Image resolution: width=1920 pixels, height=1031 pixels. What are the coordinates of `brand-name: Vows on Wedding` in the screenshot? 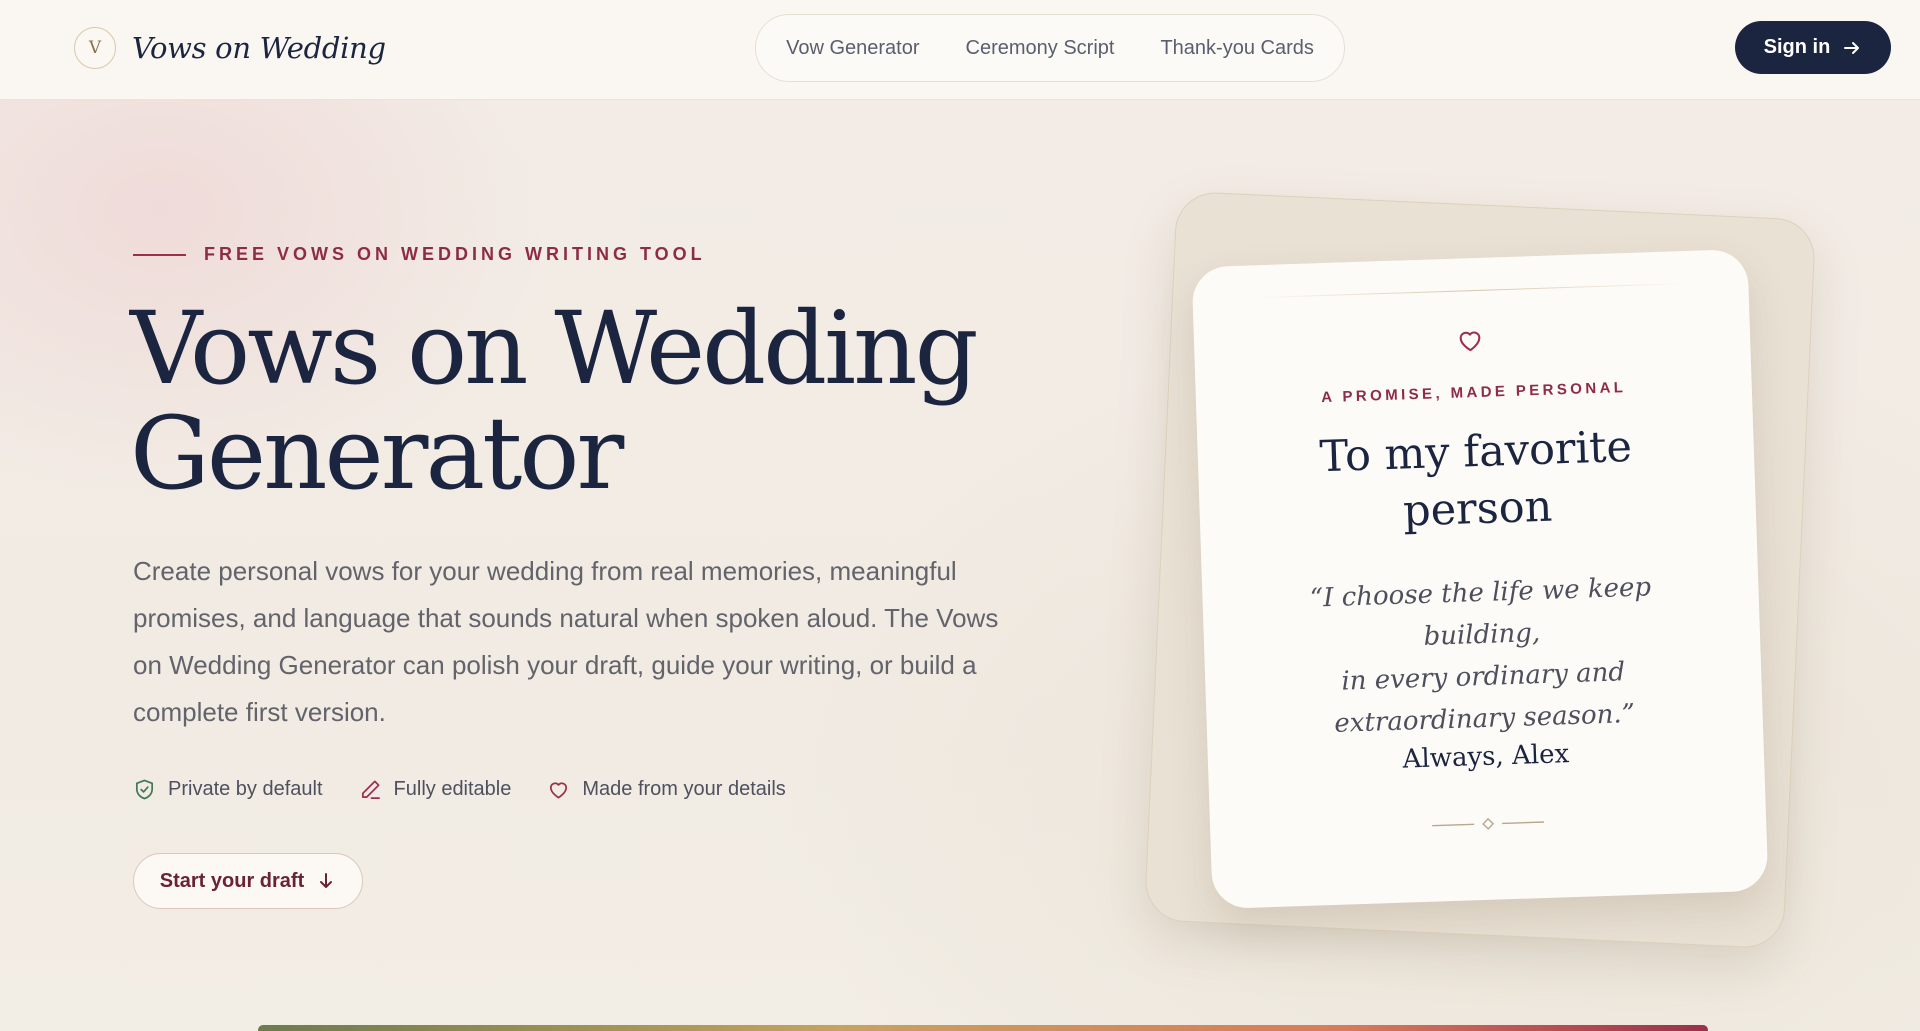 It's located at (259, 48).